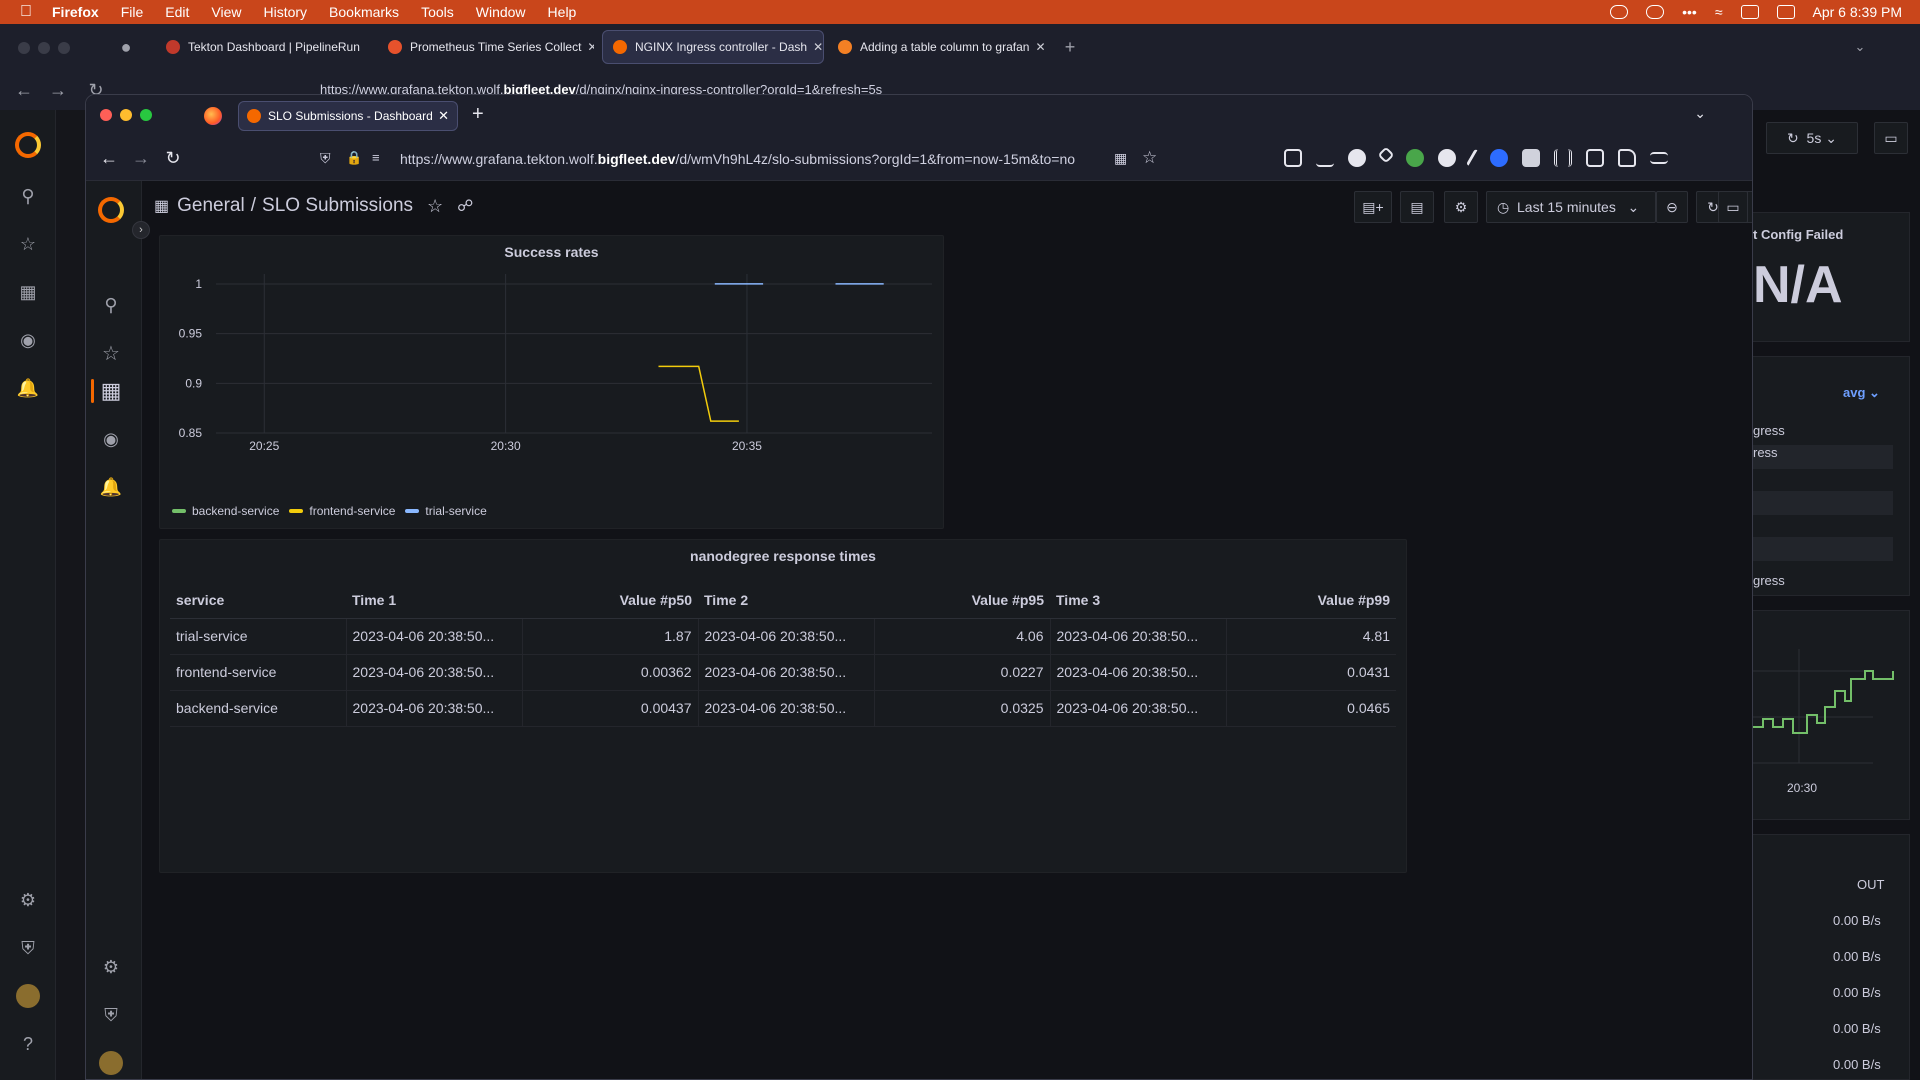  What do you see at coordinates (1311, 600) in the screenshot?
I see `column-header: Value #p99` at bounding box center [1311, 600].